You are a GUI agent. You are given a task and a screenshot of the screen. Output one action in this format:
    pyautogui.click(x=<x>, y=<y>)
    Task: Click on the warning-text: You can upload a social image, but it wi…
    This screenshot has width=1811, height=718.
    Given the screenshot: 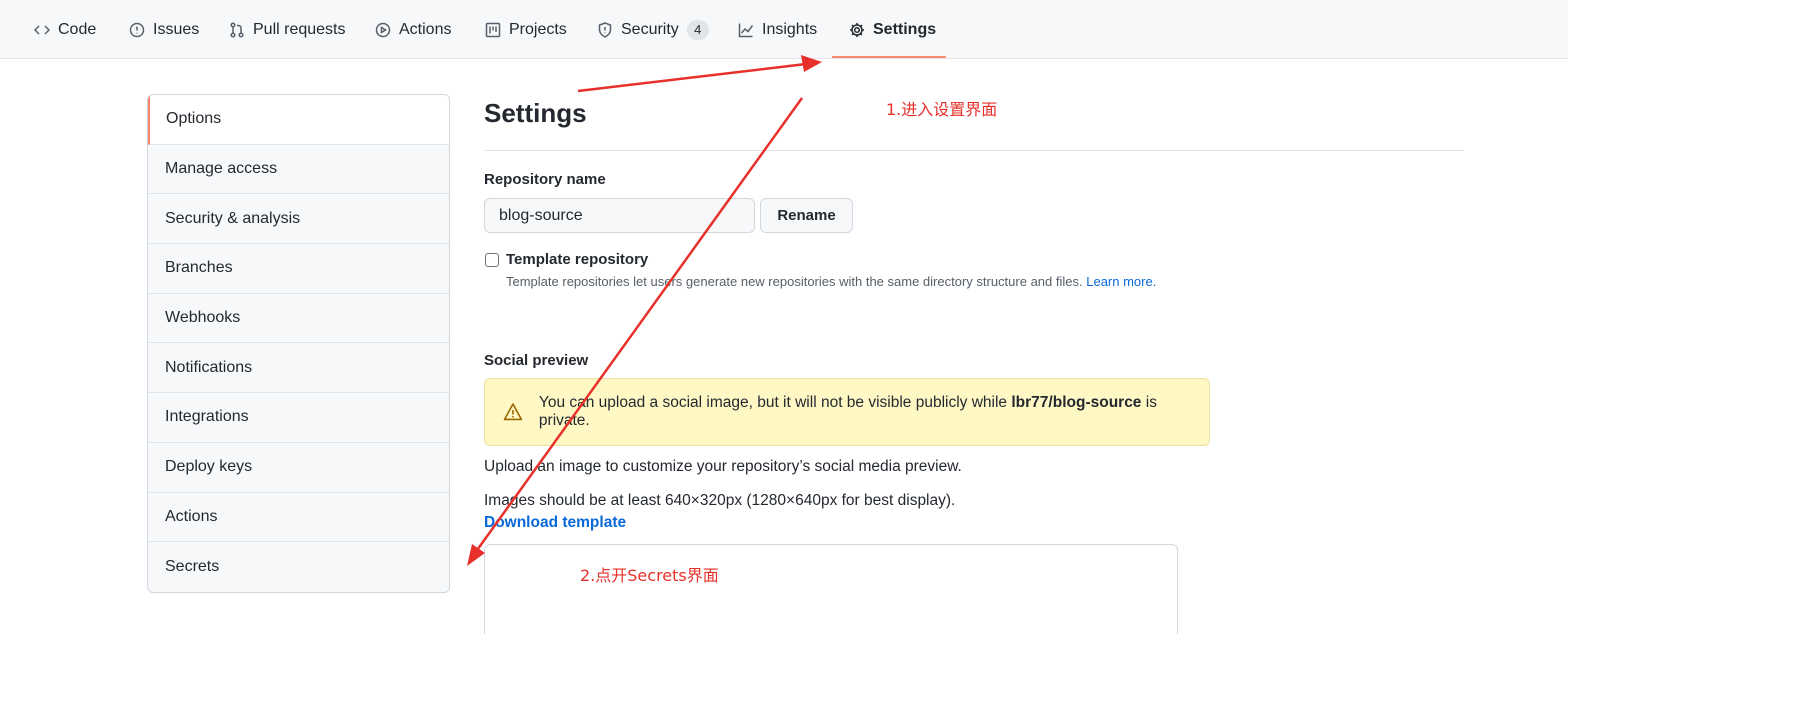 What is the action you would take?
    pyautogui.click(x=874, y=412)
    